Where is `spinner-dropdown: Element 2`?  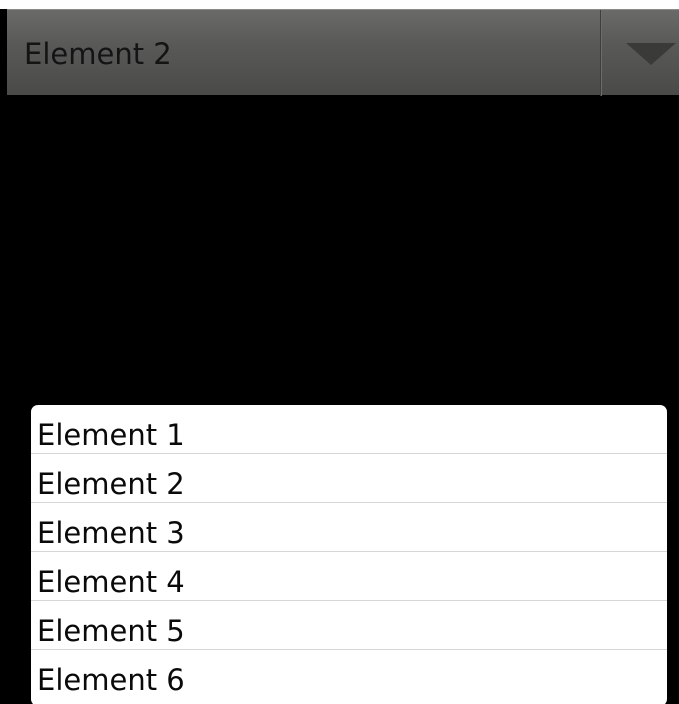 spinner-dropdown: Element 2 is located at coordinates (343, 52).